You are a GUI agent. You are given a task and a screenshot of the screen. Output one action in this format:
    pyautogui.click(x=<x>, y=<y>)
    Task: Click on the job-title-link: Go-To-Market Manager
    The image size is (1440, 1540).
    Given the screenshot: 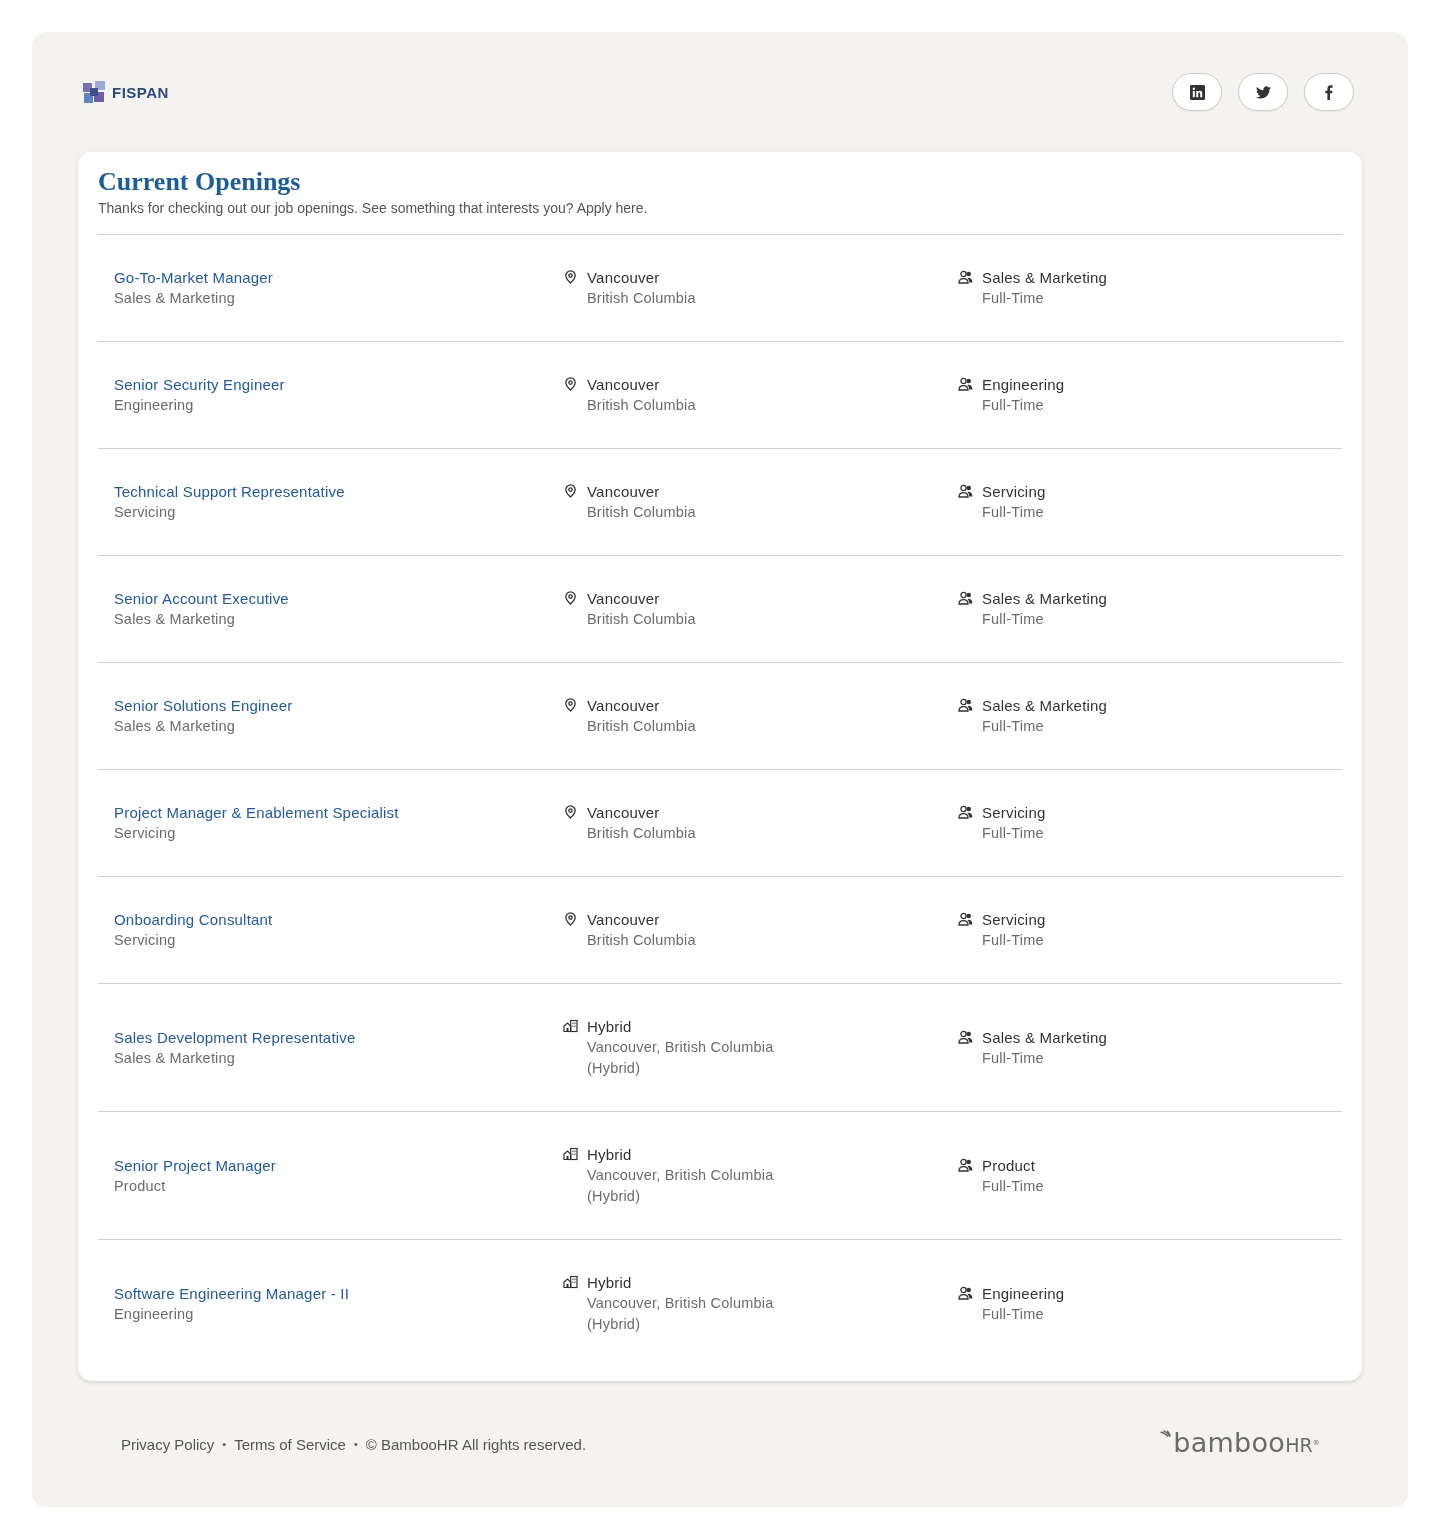 What is the action you would take?
    pyautogui.click(x=194, y=277)
    